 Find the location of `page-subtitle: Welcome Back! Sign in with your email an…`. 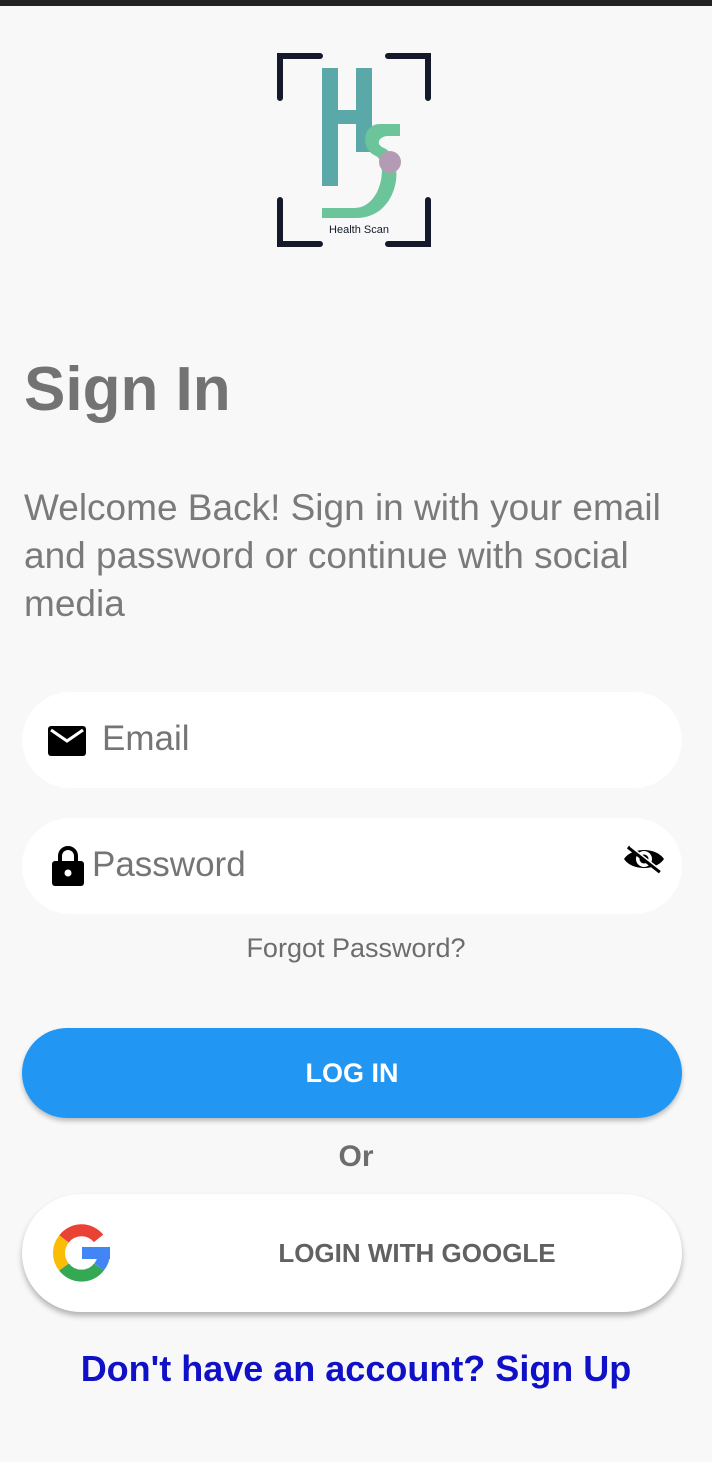

page-subtitle: Welcome Back! Sign in with your email an… is located at coordinates (342, 555).